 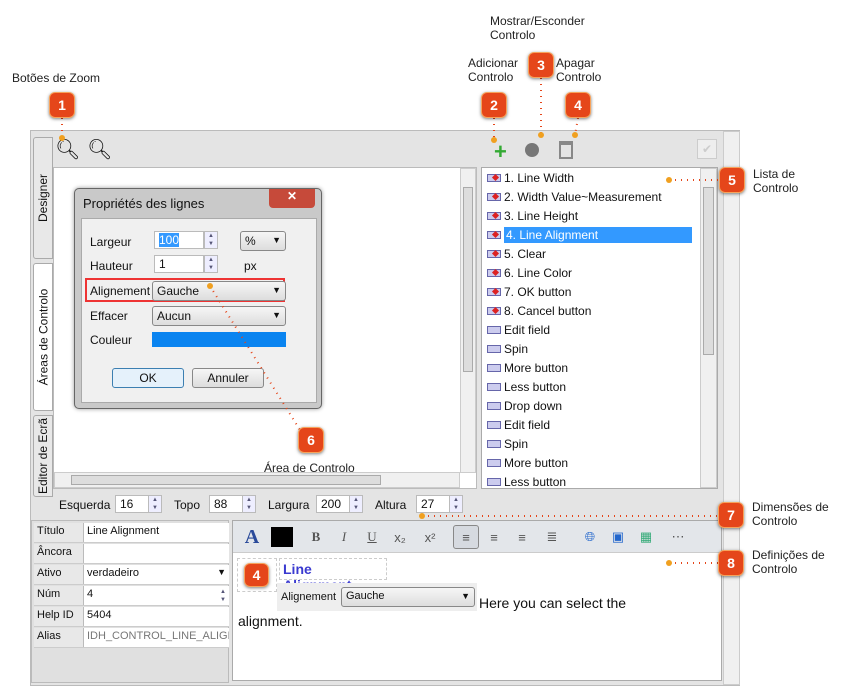 What do you see at coordinates (790, 514) in the screenshot?
I see `annotation-control-dimensions: Dimensões de Controlo` at bounding box center [790, 514].